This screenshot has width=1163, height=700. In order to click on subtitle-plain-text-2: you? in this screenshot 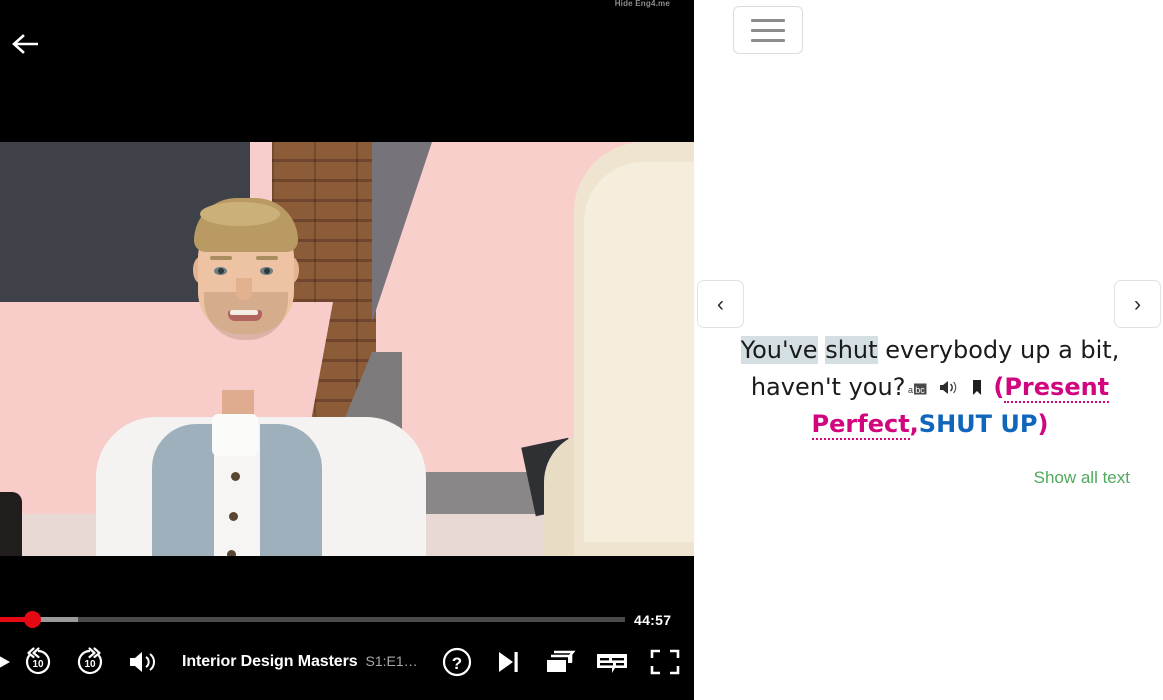, I will do `click(877, 387)`.